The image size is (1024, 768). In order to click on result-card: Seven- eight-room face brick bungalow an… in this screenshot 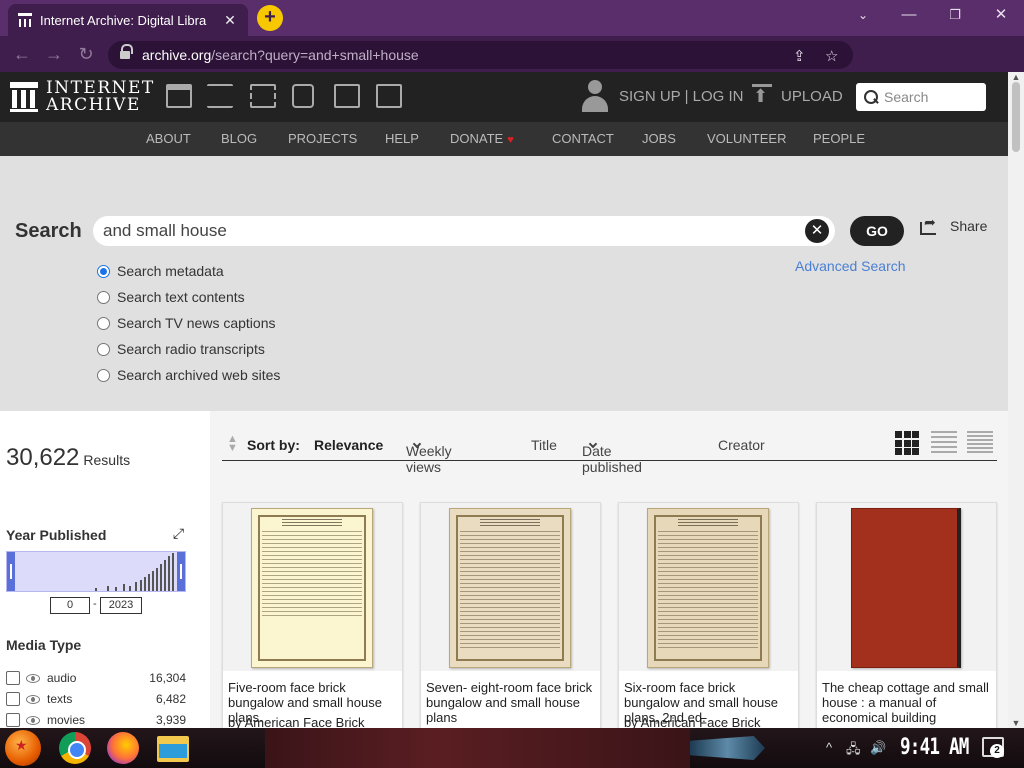, I will do `click(510, 615)`.